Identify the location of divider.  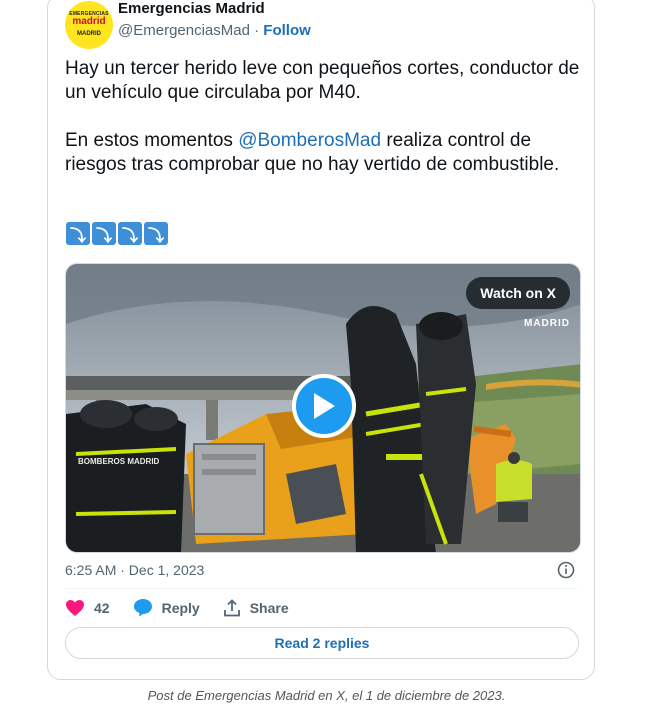
(321, 588).